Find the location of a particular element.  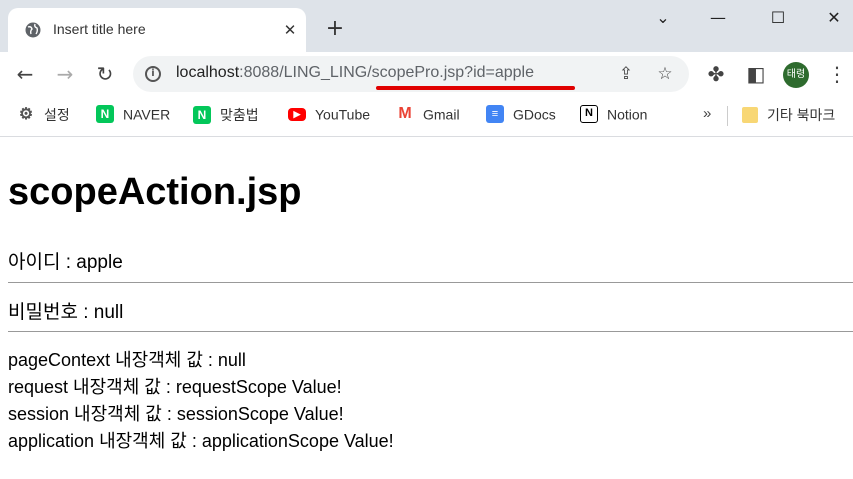

tab-strip: Insert title here ✕ + ⌄ — ☐ ✕ is located at coordinates (426, 26).